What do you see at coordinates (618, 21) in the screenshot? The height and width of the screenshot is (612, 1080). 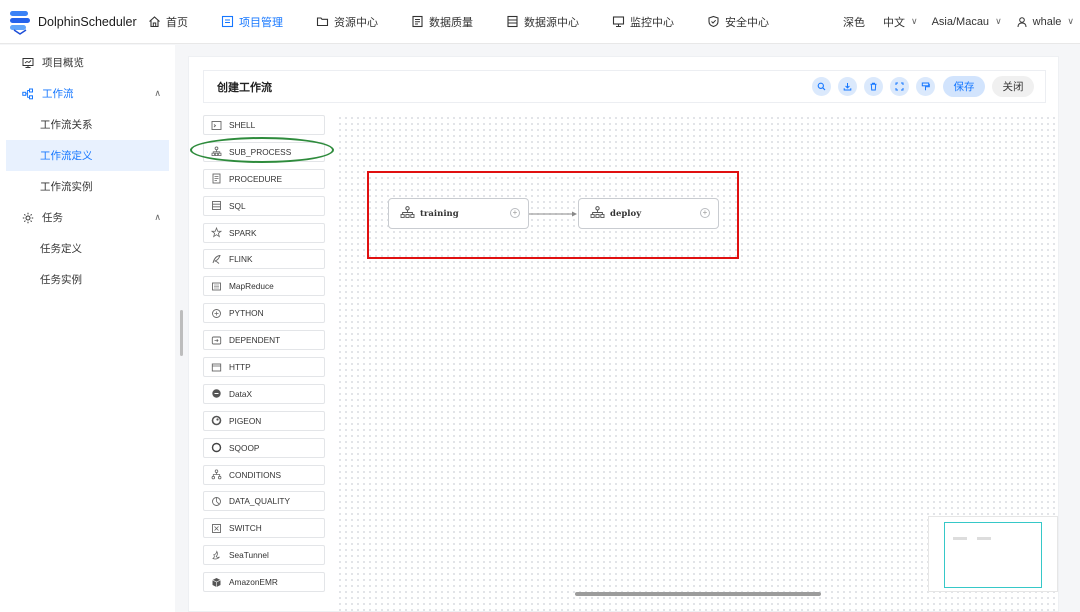 I see `monitor-icon` at bounding box center [618, 21].